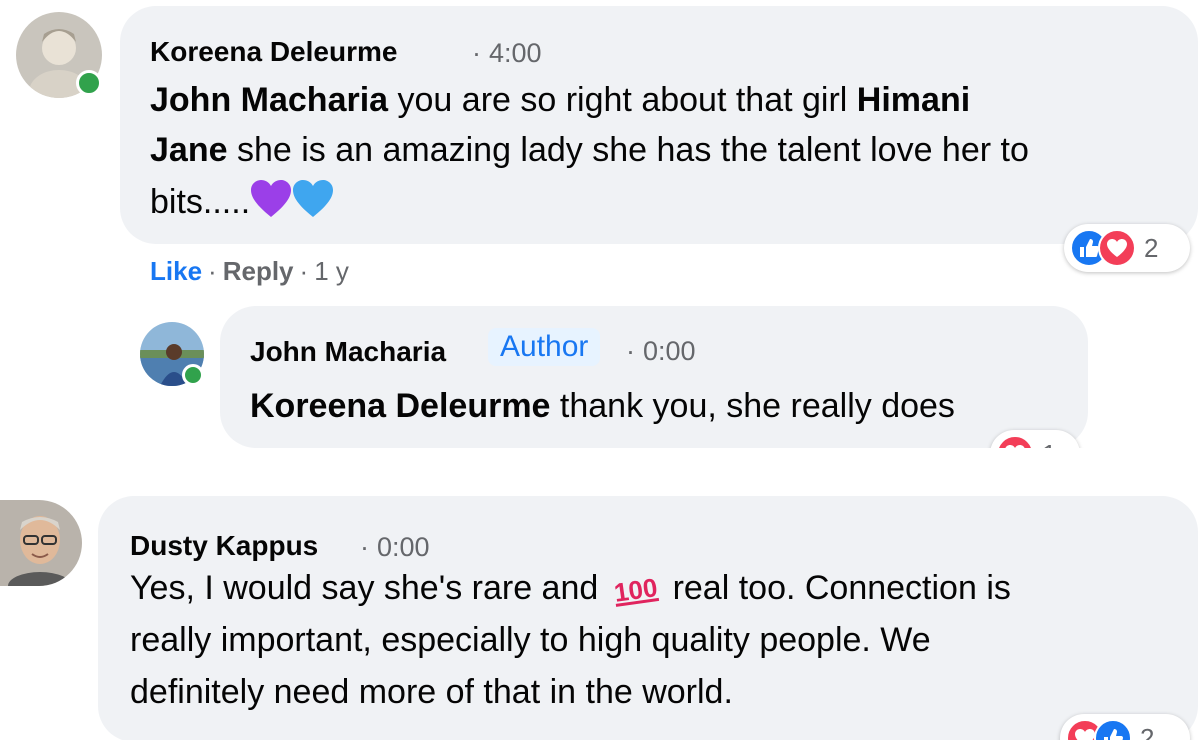  Describe the element at coordinates (176, 271) in the screenshot. I see `like-button: Like` at that location.